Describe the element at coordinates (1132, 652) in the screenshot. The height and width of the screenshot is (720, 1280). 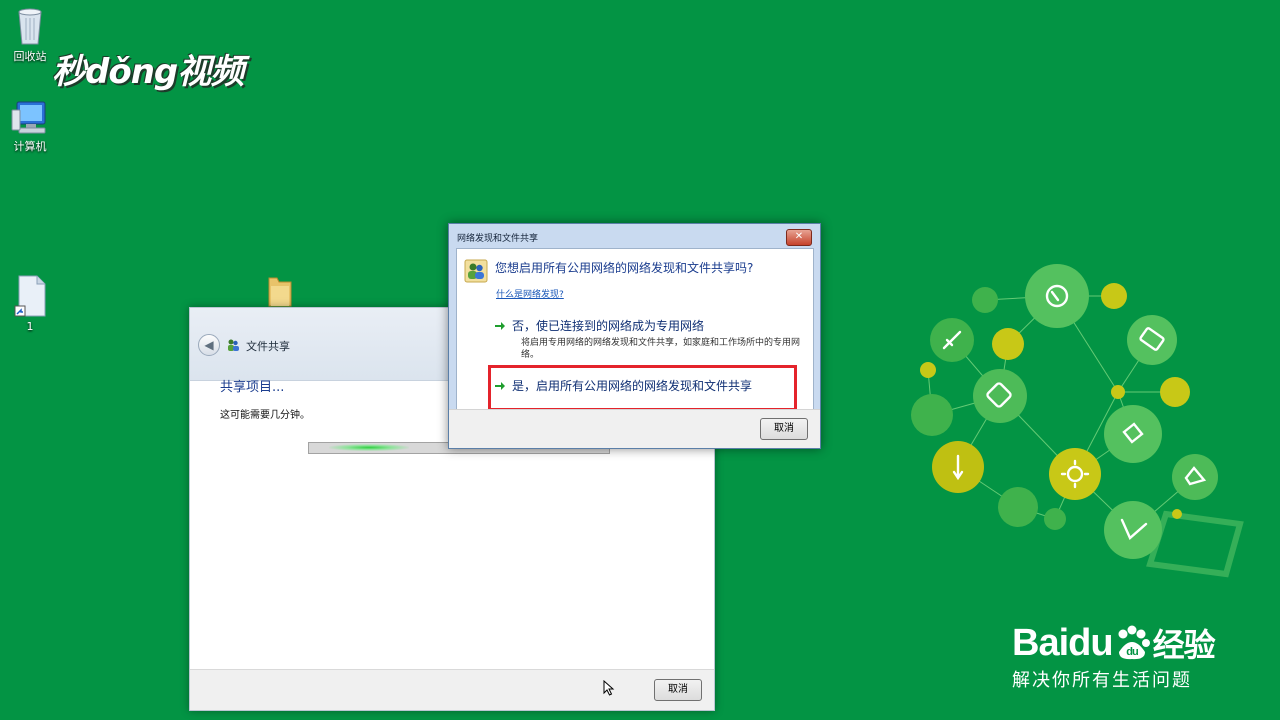
I see `svg-text: du` at that location.